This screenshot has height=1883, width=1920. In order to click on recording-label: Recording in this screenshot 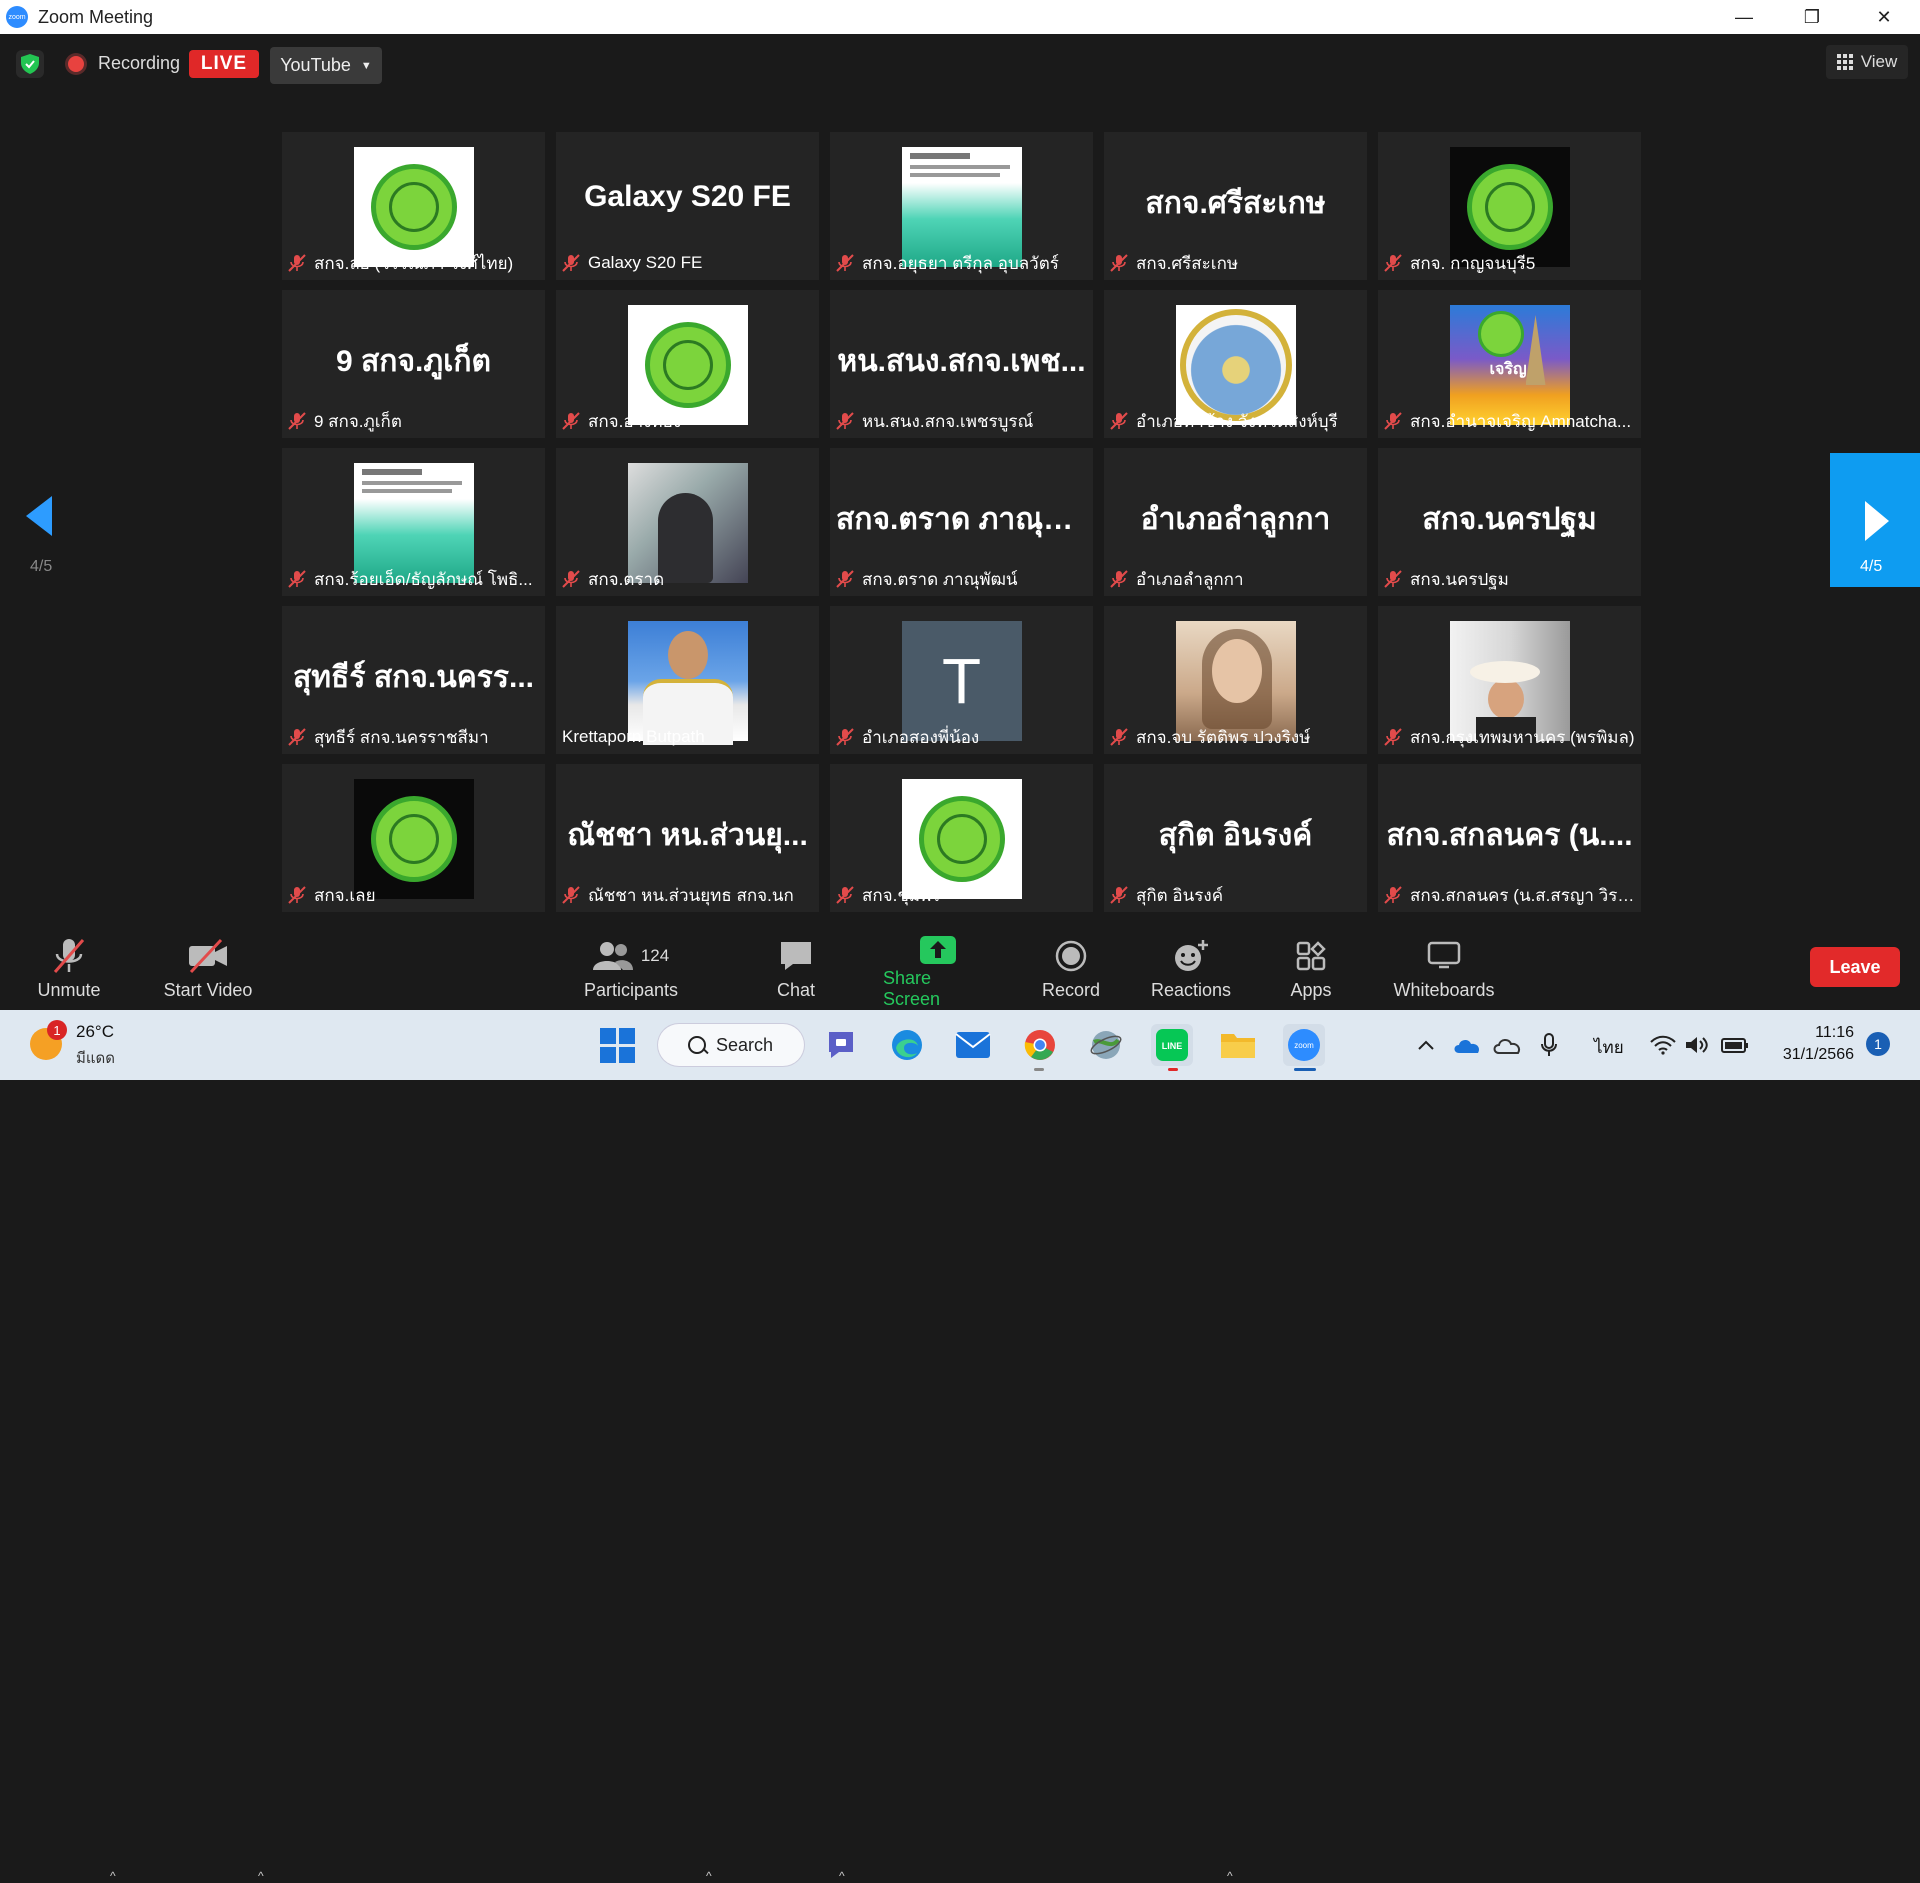, I will do `click(139, 63)`.